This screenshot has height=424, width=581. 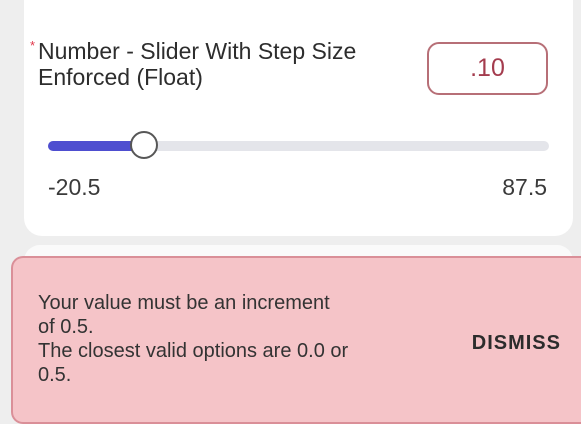 I want to click on slider-value-input: .10, so click(x=487, y=68).